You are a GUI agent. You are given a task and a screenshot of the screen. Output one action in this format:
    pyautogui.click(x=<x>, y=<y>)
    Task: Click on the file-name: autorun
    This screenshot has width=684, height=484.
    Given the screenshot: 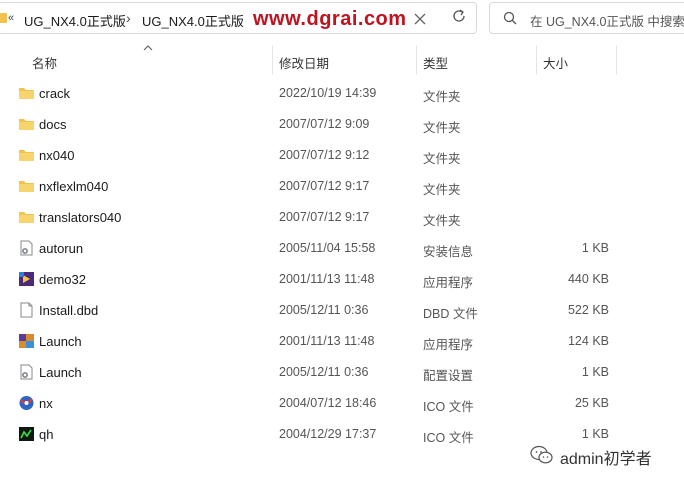 What is the action you would take?
    pyautogui.click(x=61, y=248)
    